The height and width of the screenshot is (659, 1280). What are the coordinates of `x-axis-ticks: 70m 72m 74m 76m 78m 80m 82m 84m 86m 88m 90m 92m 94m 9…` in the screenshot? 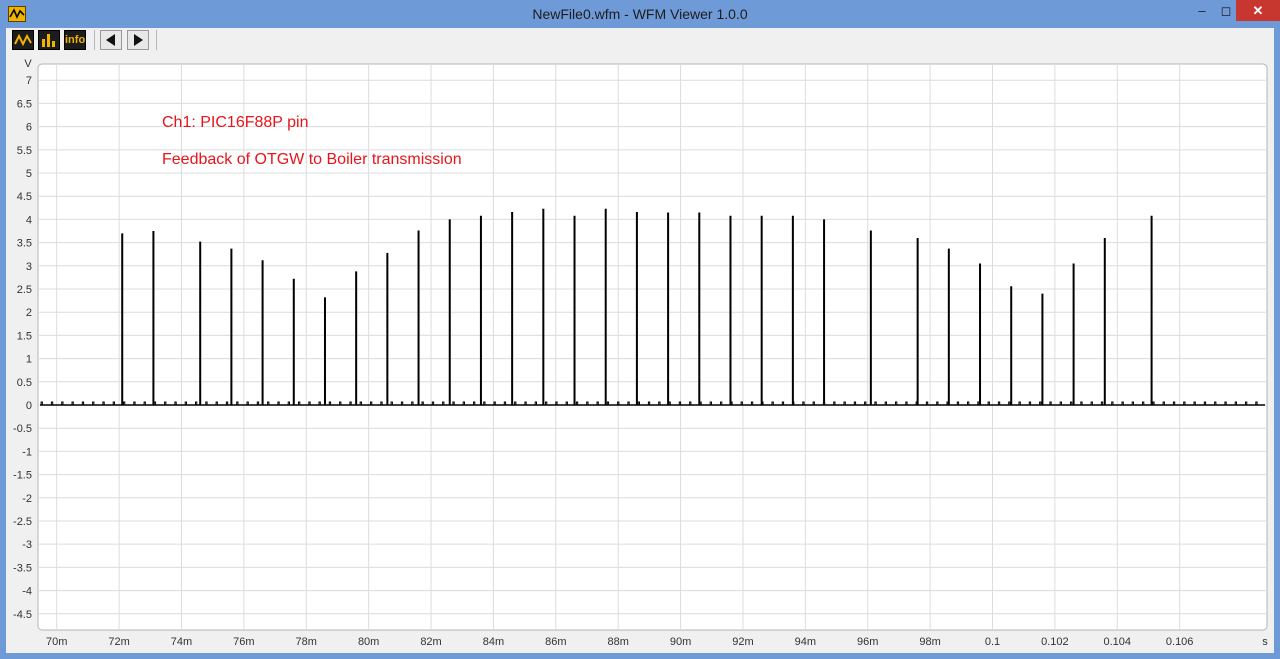 It's located at (619, 642).